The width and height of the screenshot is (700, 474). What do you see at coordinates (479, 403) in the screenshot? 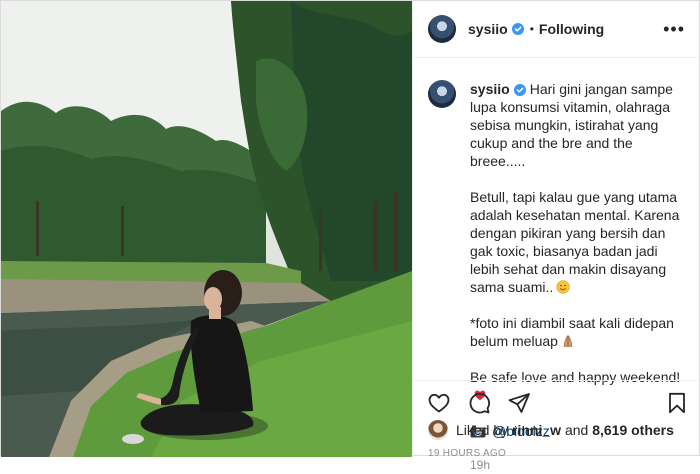
I see `comment-icon` at bounding box center [479, 403].